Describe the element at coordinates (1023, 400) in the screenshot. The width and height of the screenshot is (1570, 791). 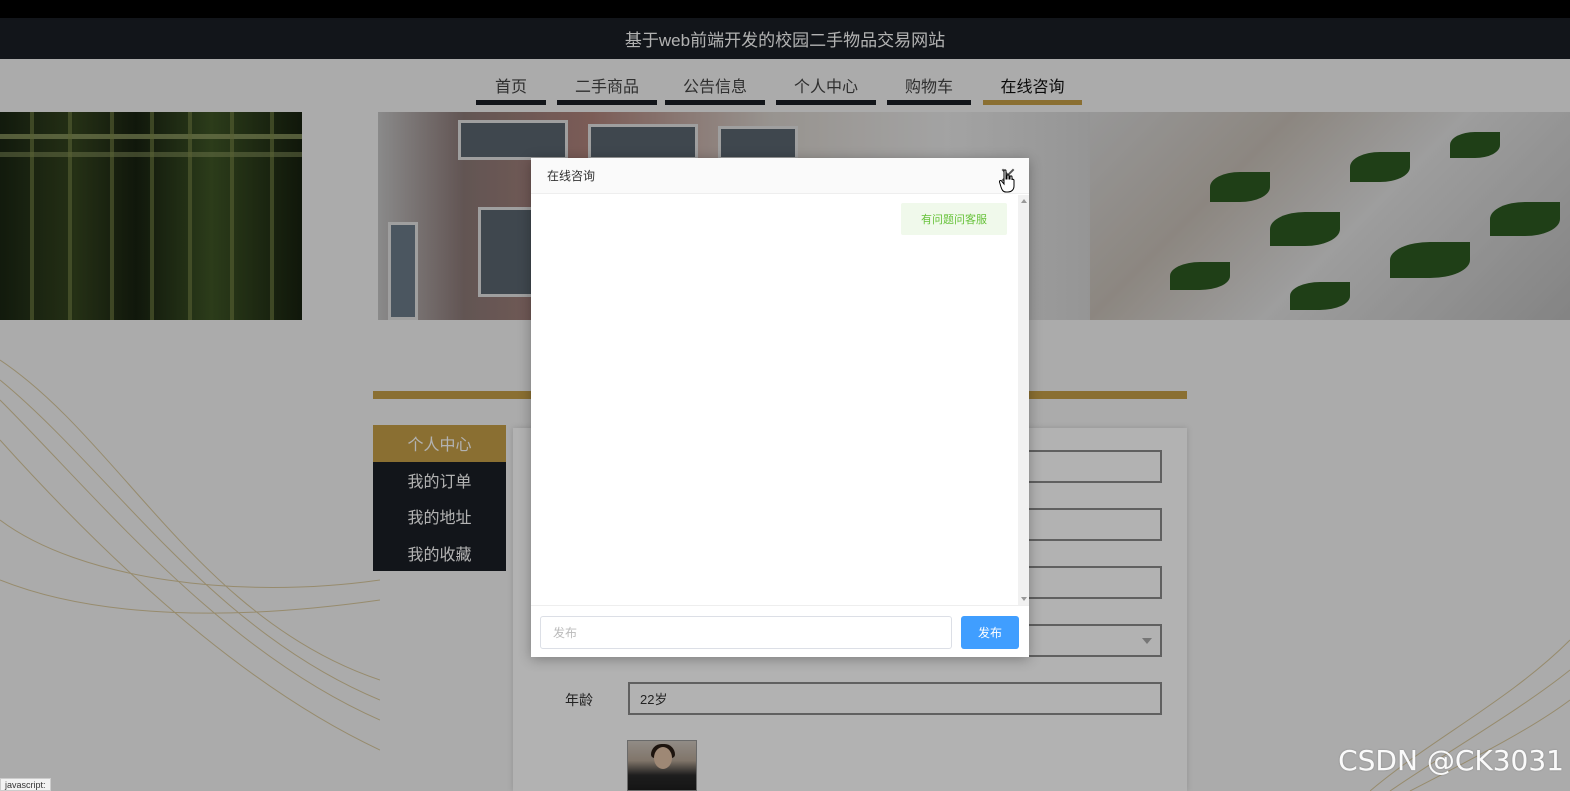
I see `chat-scrollbar` at that location.